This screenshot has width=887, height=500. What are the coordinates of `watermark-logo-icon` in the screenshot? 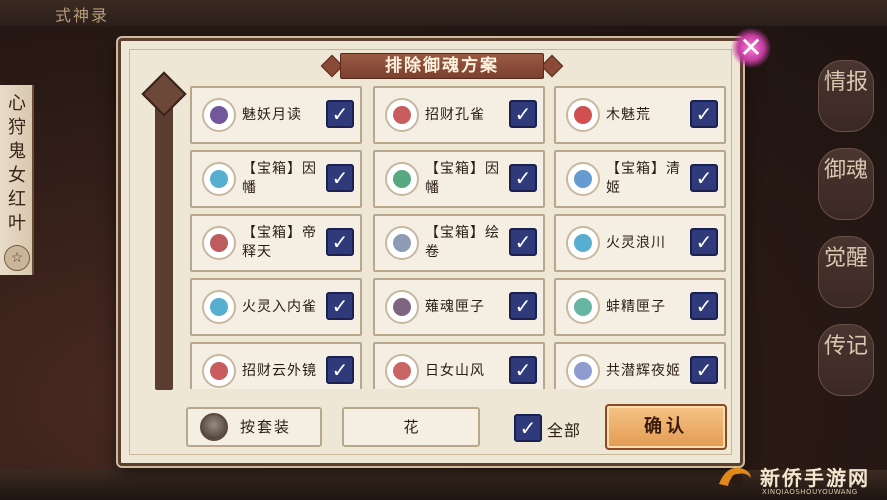 It's located at (735, 476).